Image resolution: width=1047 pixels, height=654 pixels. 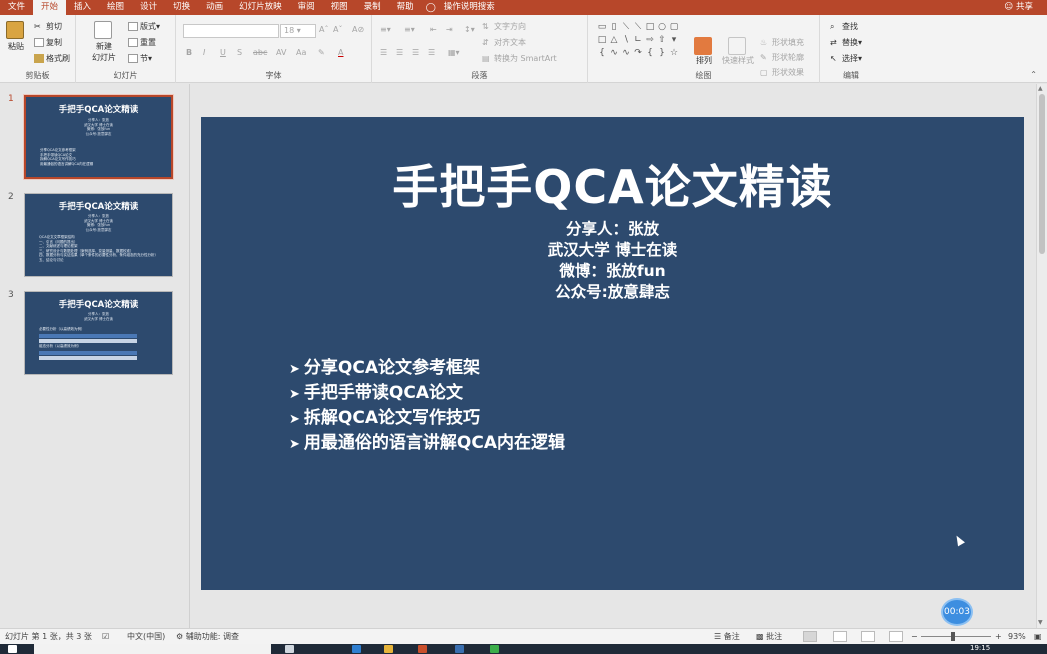 What do you see at coordinates (376, 390) in the screenshot?
I see `slide-bullet-2: ➤ 手把手带读QCA论文` at bounding box center [376, 390].